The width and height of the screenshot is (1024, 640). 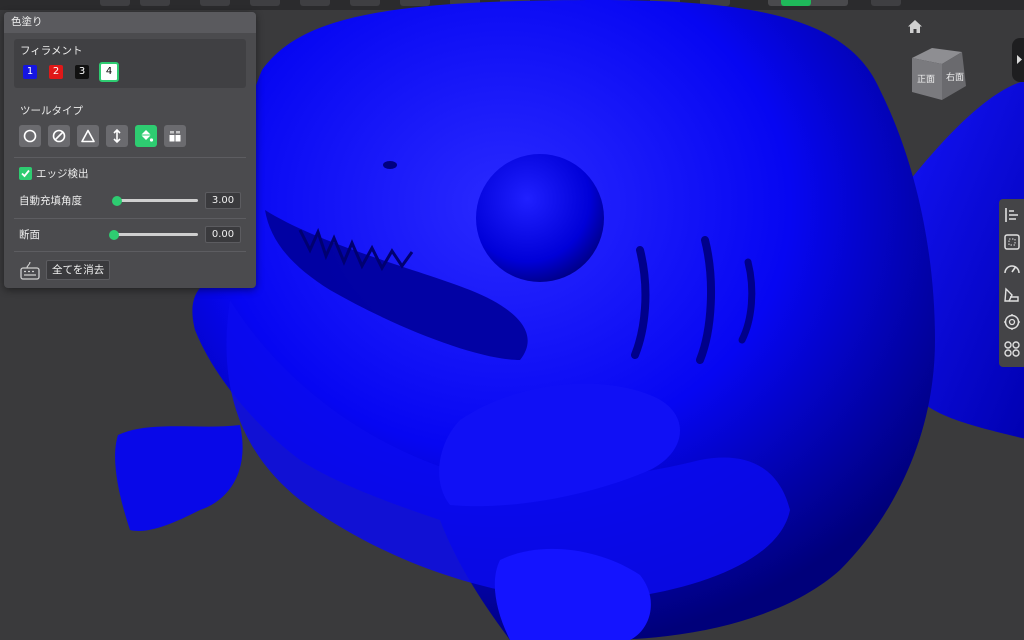 I want to click on support-button, so click(x=1012, y=322).